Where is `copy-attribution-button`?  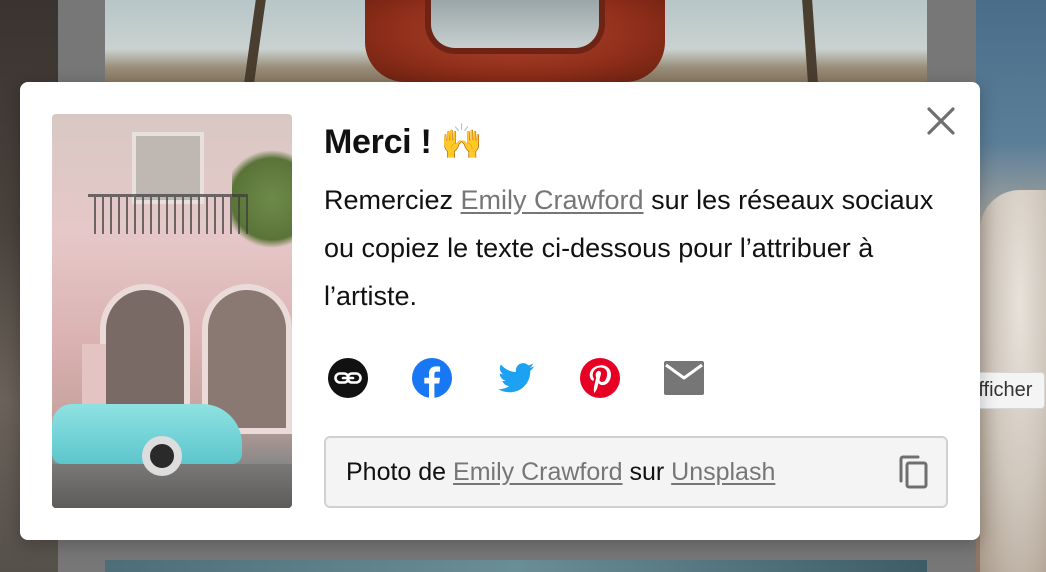
copy-attribution-button is located at coordinates (913, 472).